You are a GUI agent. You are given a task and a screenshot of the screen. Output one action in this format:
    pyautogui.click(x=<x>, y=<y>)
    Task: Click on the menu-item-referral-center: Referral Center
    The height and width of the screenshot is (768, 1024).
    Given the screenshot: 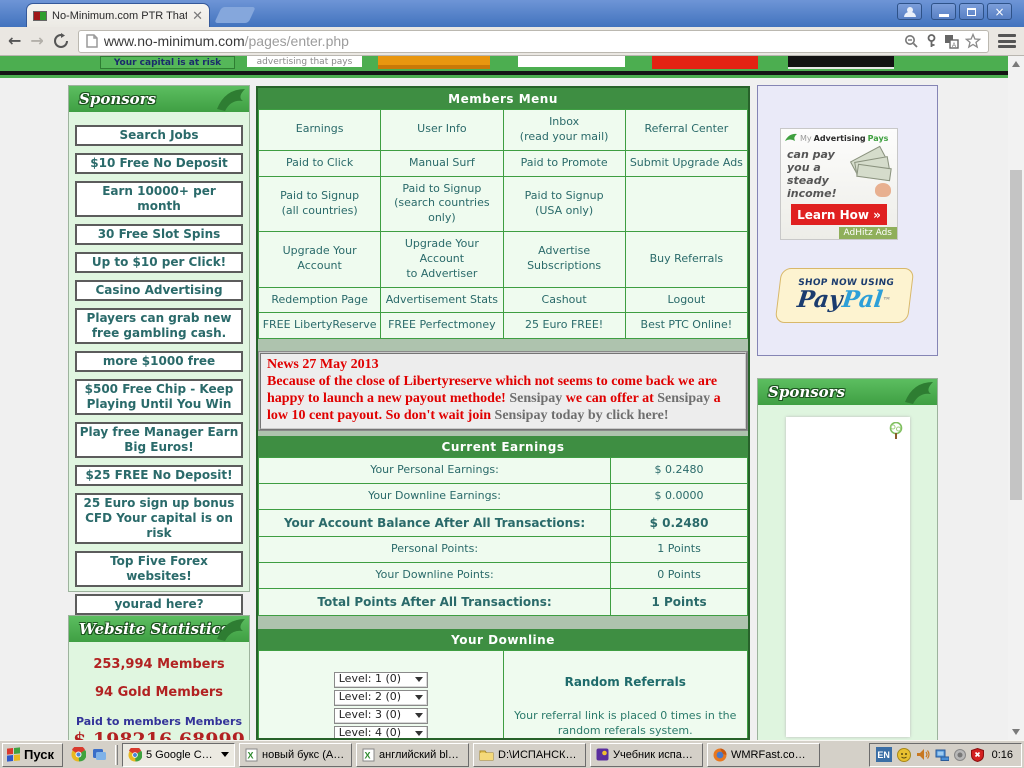 What is the action you would take?
    pyautogui.click(x=686, y=130)
    